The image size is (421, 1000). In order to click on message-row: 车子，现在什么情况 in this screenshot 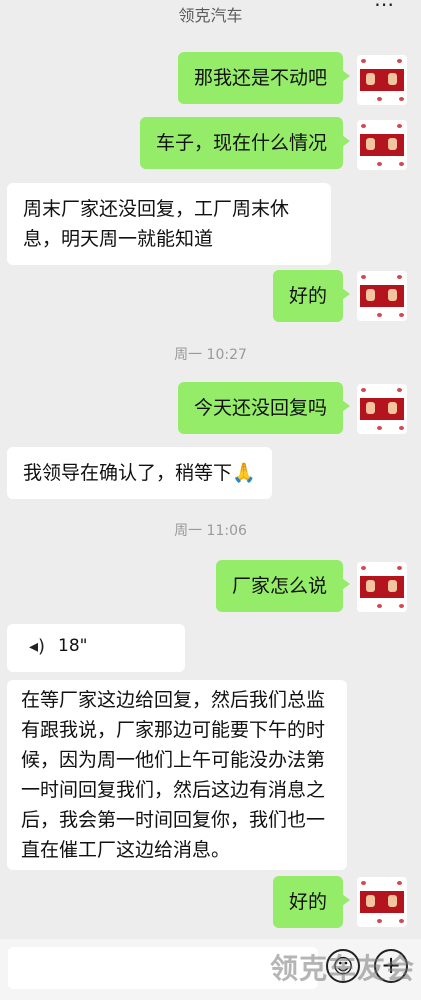, I will do `click(210, 145)`.